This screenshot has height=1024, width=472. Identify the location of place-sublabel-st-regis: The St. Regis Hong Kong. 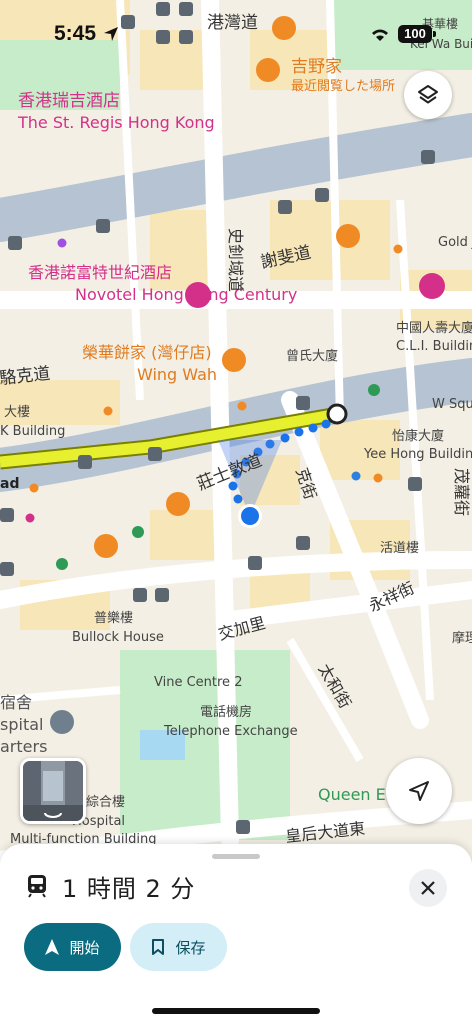
(116, 122).